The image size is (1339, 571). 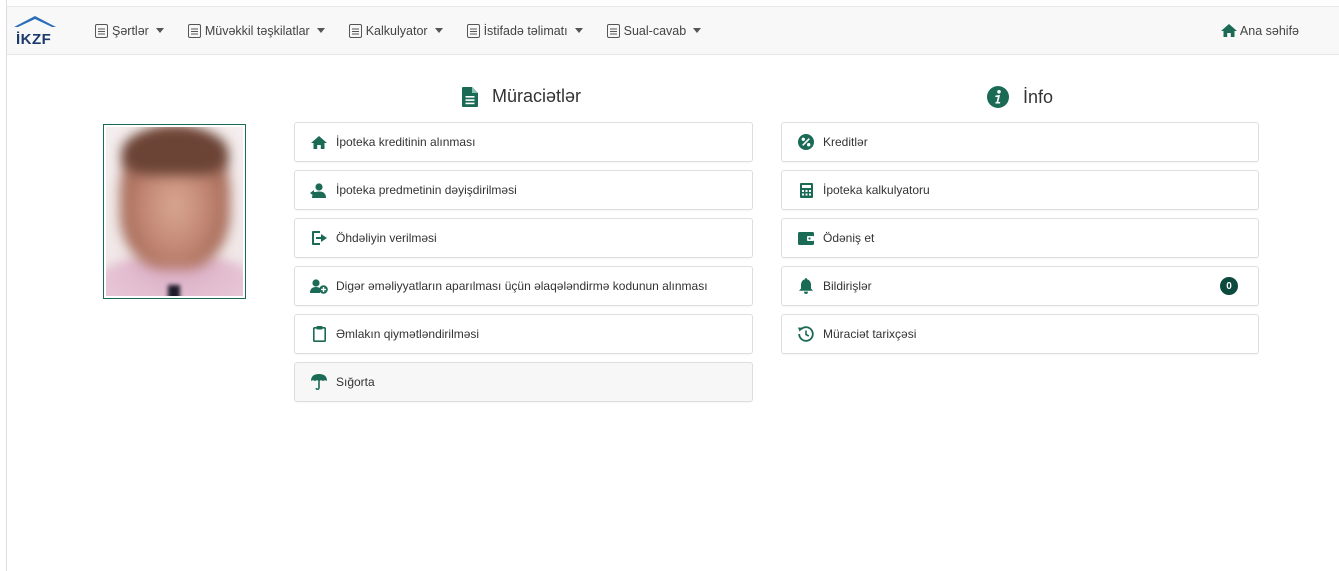 I want to click on list-item-label: Bildirişlər, so click(x=847, y=286).